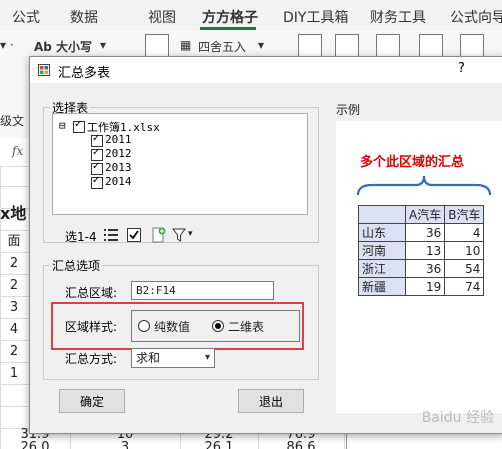 Image resolution: width=502 pixels, height=449 pixels. Describe the element at coordinates (464, 286) in the screenshot. I see `table-cell: 74` at that location.